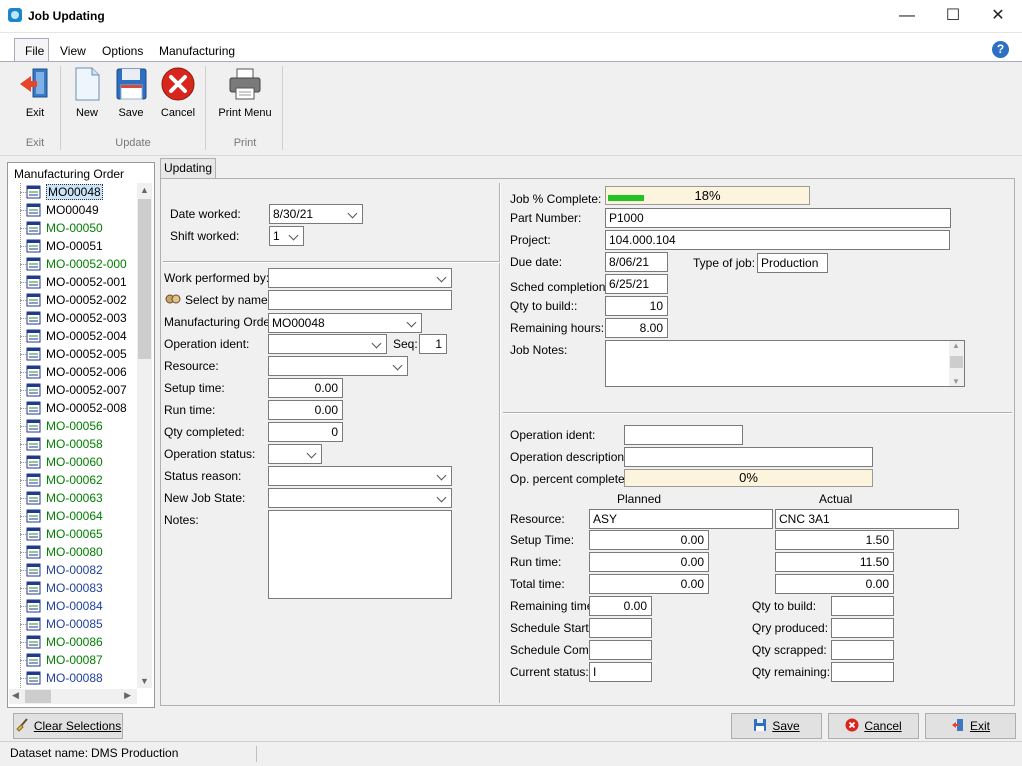 The image size is (1022, 766). What do you see at coordinates (867, 519) in the screenshot?
I see `actual-resource-field: CNC 3A1` at bounding box center [867, 519].